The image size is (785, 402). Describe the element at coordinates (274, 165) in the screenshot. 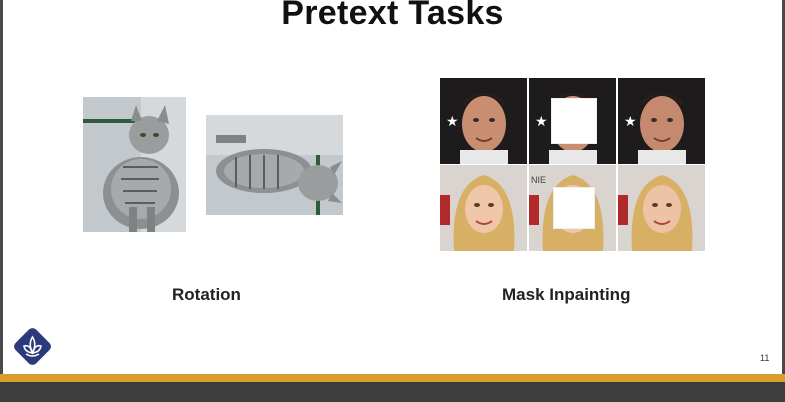

I see `cat-photo-rotated` at that location.